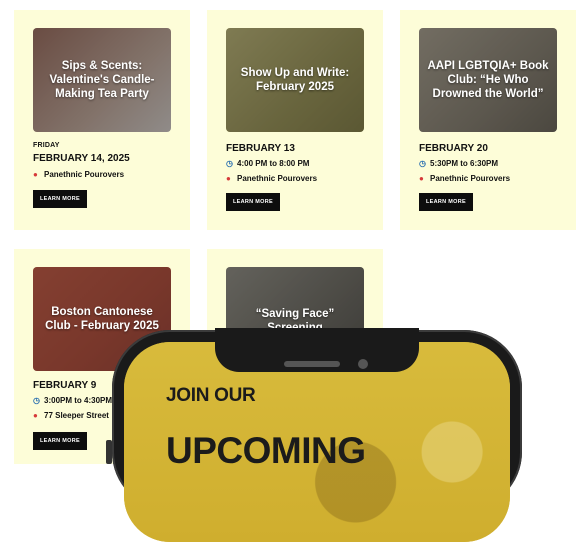 This screenshot has height=542, width=579. What do you see at coordinates (211, 395) in the screenshot?
I see `promo-heading-small: JOIN OUR` at bounding box center [211, 395].